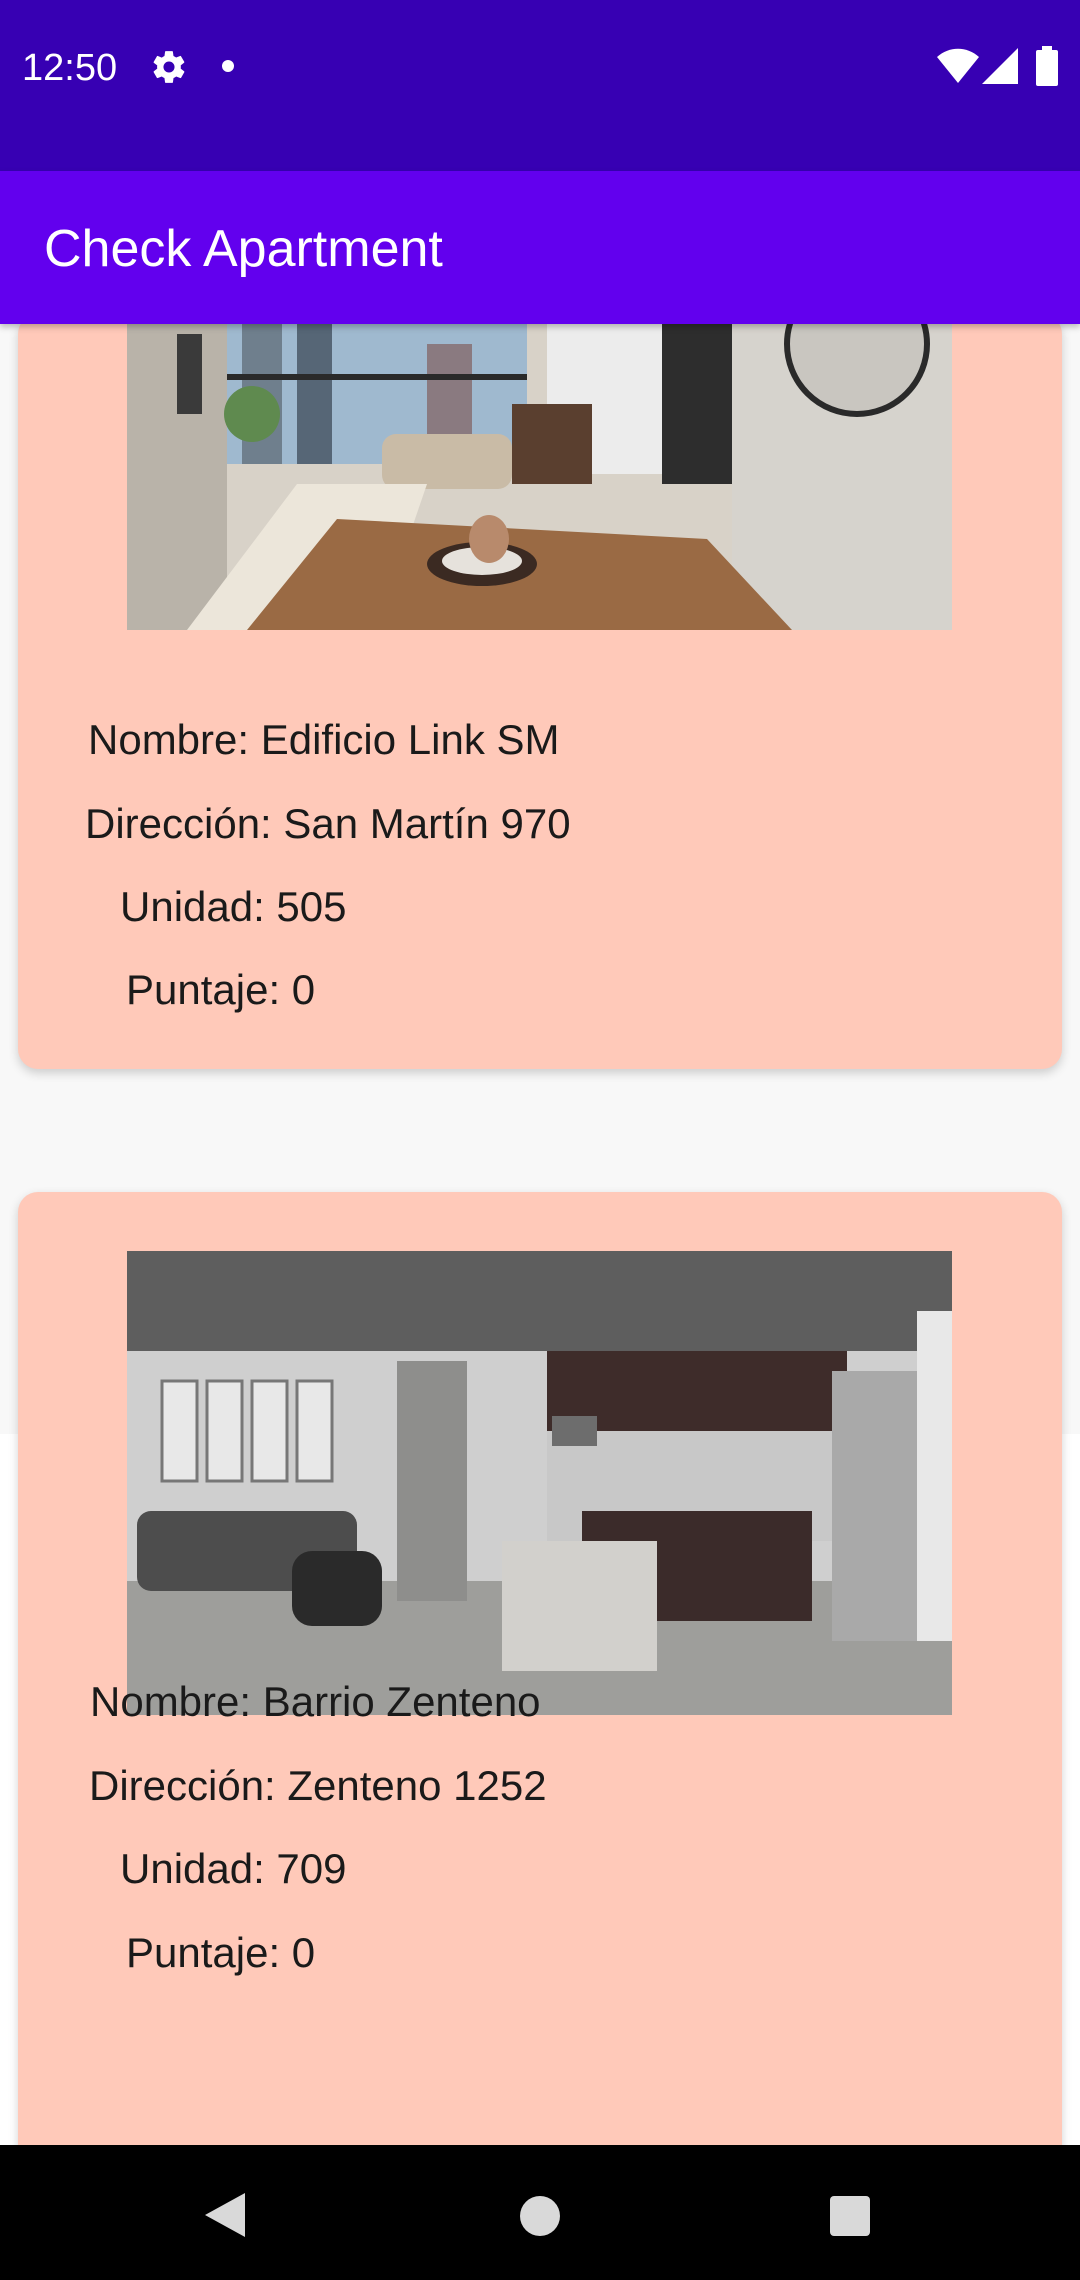 The width and height of the screenshot is (1080, 2280). Describe the element at coordinates (169, 67) in the screenshot. I see `gear-icon` at that location.